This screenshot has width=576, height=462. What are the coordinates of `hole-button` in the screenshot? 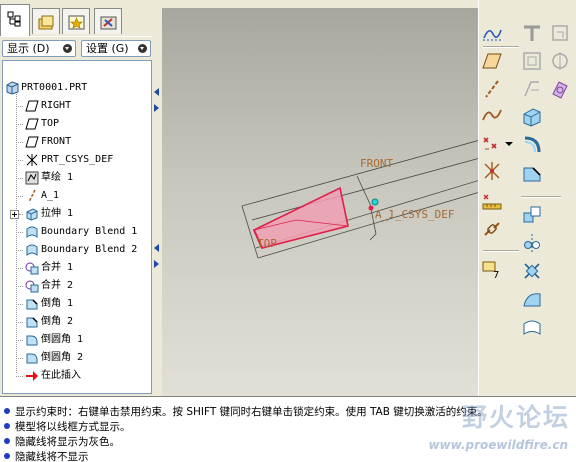 It's located at (560, 89).